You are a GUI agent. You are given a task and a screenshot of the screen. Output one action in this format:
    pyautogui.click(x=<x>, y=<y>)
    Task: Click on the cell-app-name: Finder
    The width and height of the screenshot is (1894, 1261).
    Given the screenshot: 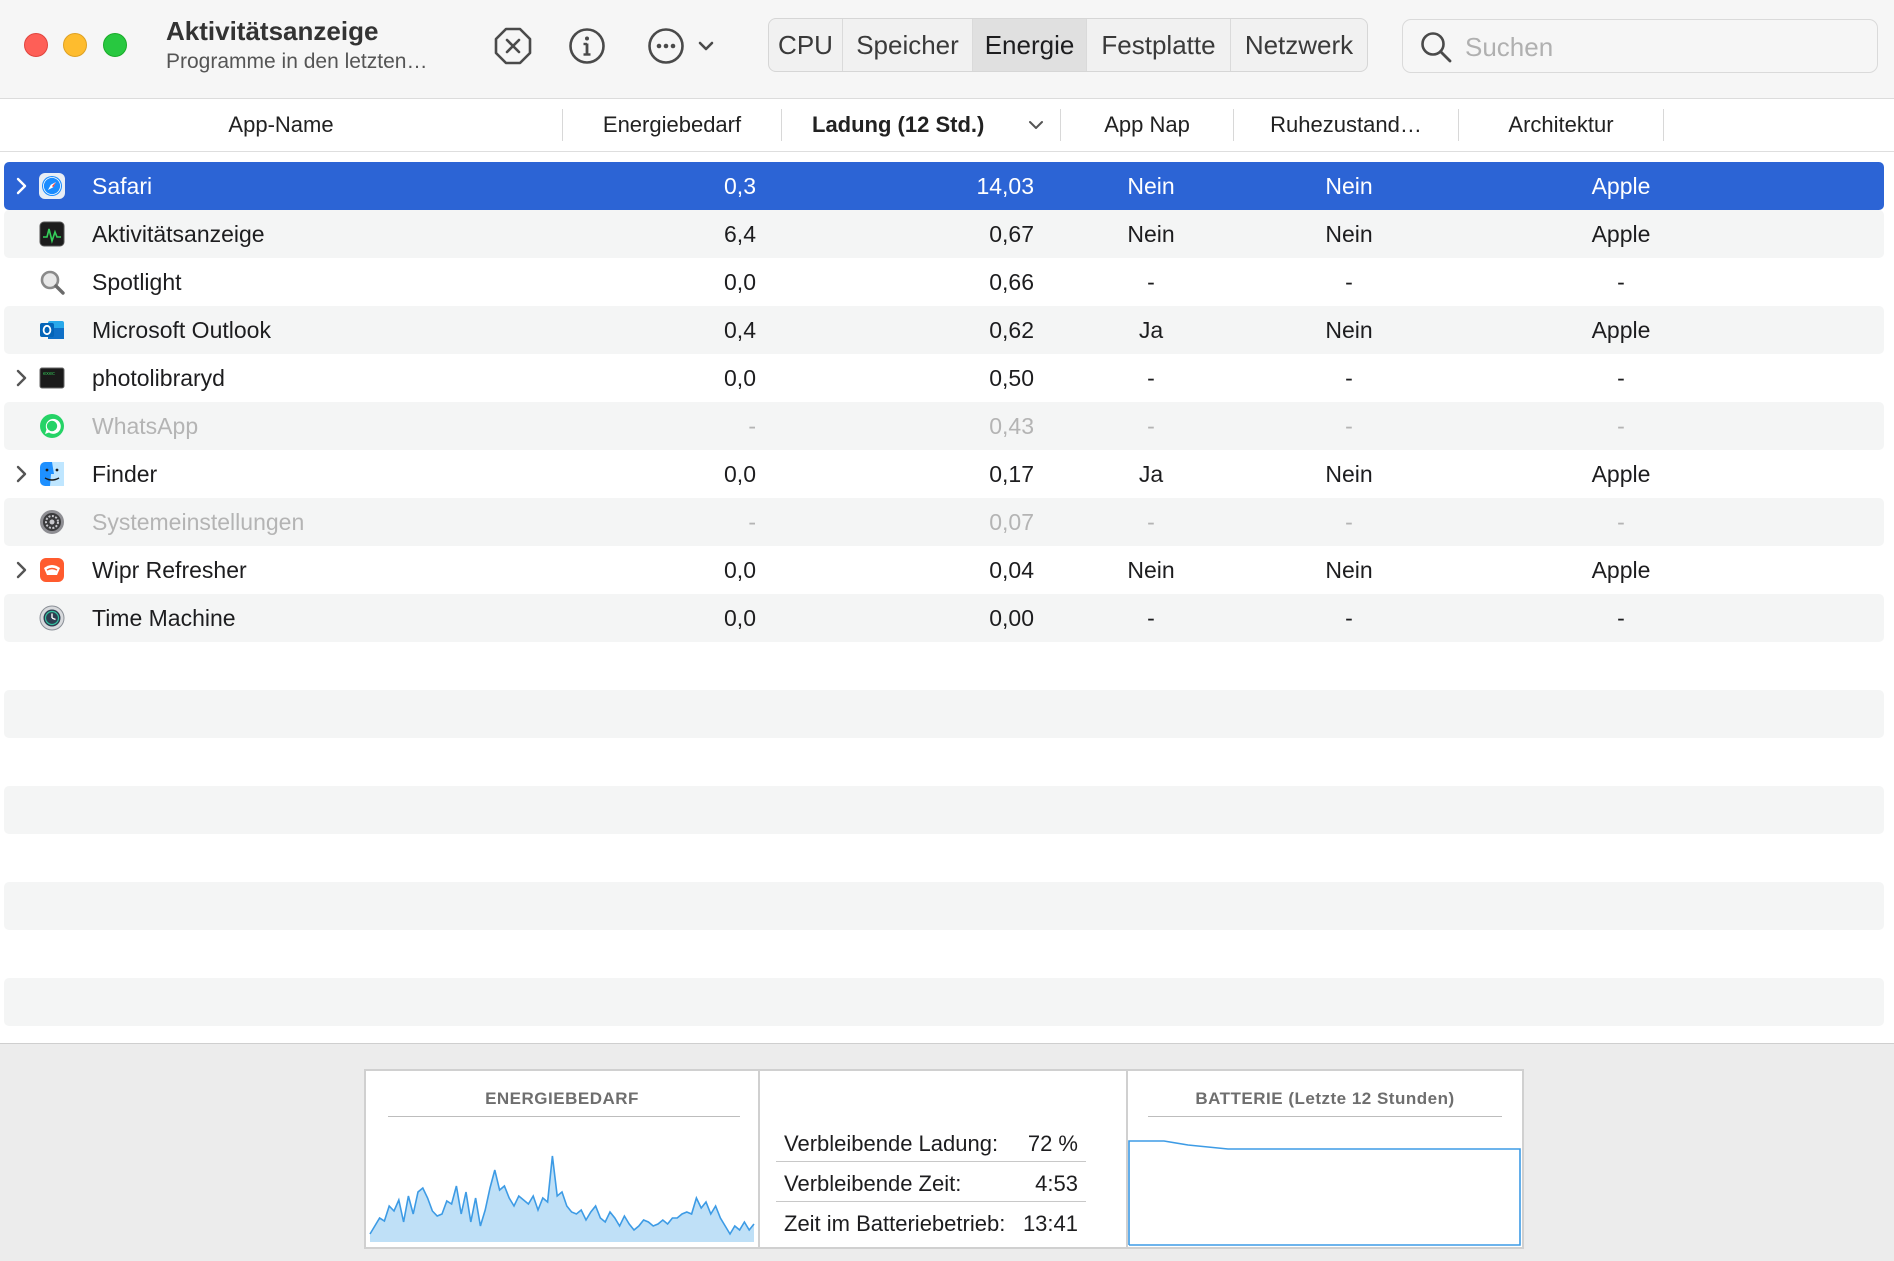 What is the action you would take?
    pyautogui.click(x=125, y=474)
    